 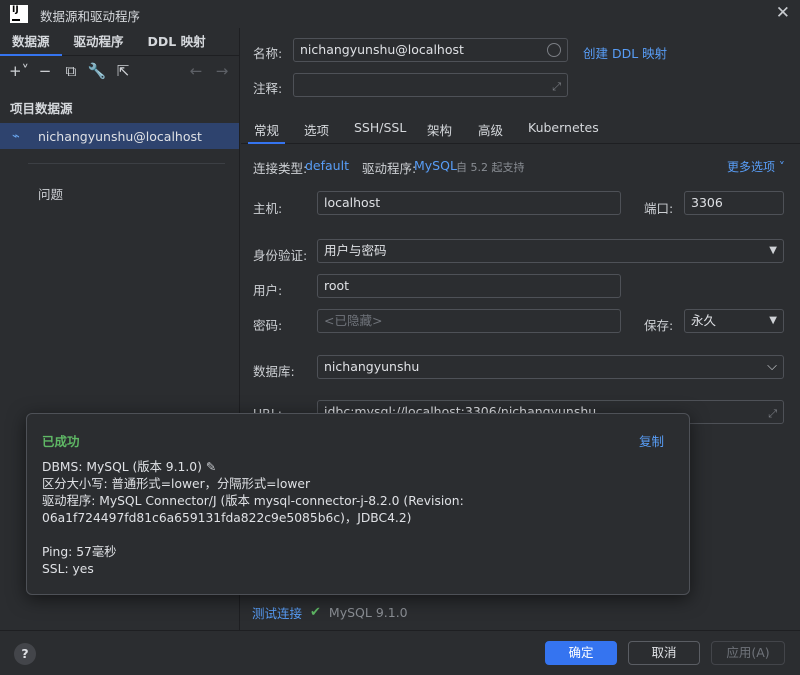 I want to click on database-label: 数据库:, so click(x=274, y=371).